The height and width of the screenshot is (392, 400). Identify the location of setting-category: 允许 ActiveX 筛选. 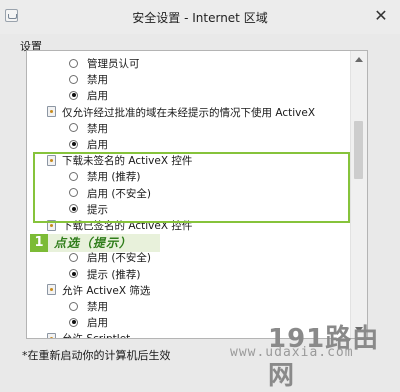
(98, 291).